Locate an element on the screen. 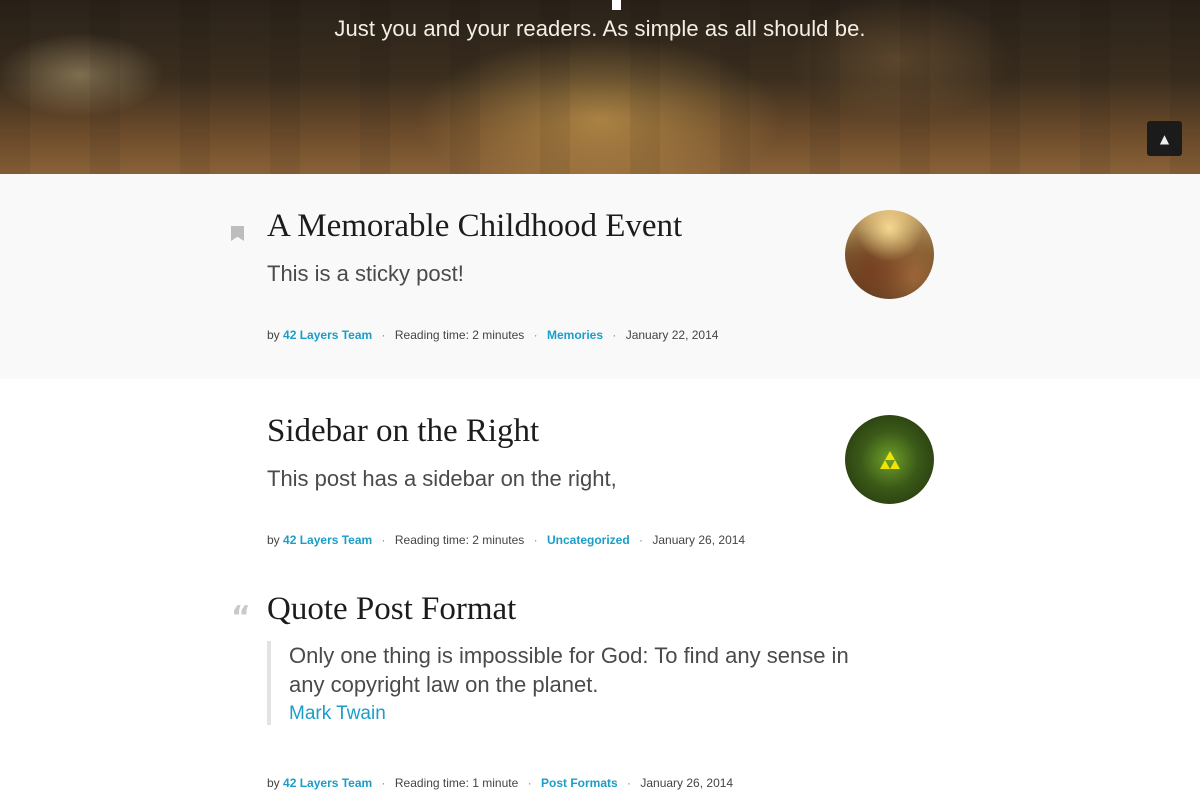  triforce-icon is located at coordinates (889, 459).